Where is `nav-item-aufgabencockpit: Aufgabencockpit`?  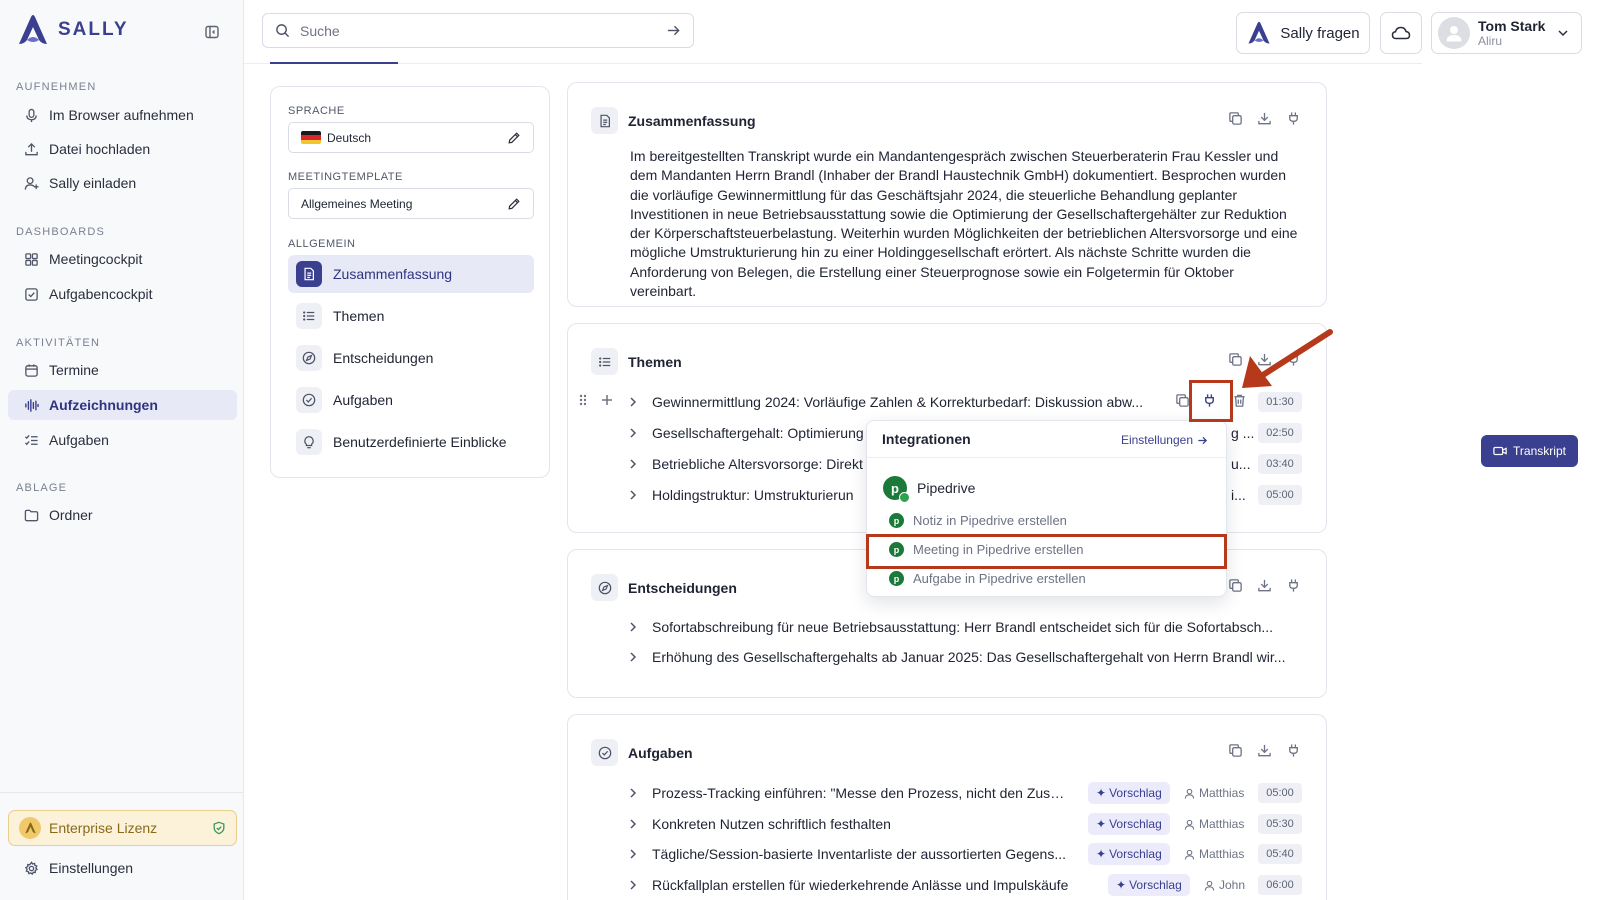
nav-item-aufgabencockpit: Aufgabencockpit is located at coordinates (122, 294).